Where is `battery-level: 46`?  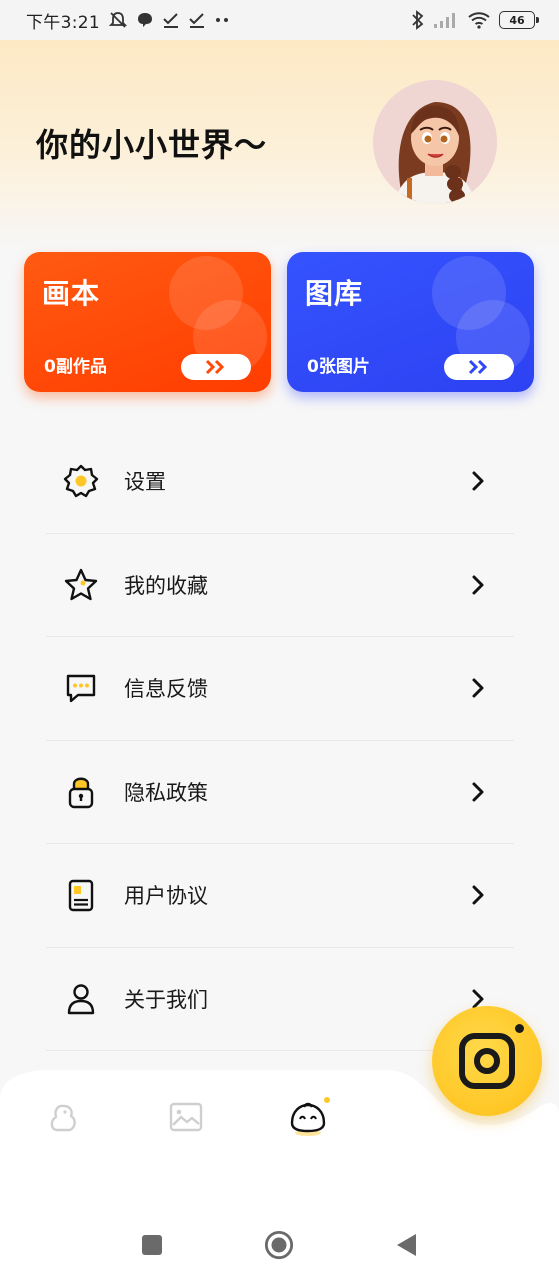
battery-level: 46 is located at coordinates (517, 20).